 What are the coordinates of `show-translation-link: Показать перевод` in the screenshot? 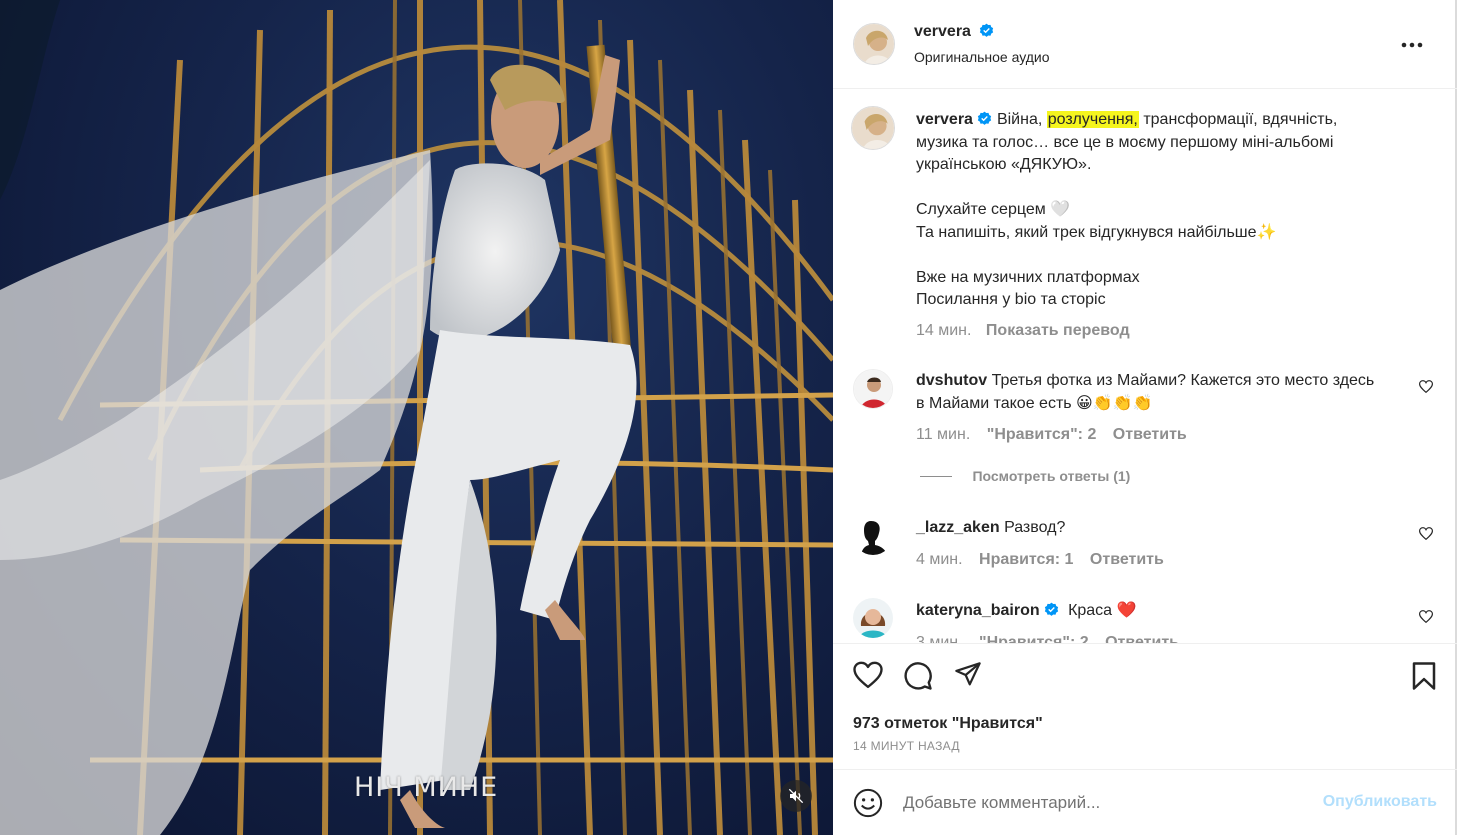 It's located at (1058, 330).